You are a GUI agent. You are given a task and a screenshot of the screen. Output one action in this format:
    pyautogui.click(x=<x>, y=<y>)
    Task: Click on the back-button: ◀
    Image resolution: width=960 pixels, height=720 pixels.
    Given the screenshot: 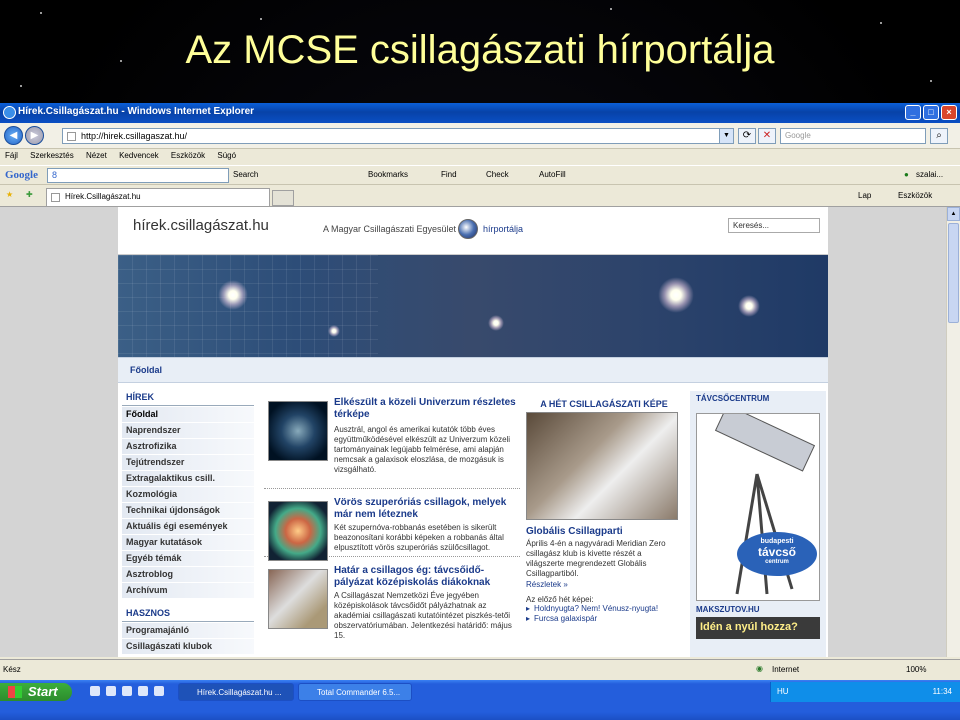 What is the action you would take?
    pyautogui.click(x=13, y=135)
    